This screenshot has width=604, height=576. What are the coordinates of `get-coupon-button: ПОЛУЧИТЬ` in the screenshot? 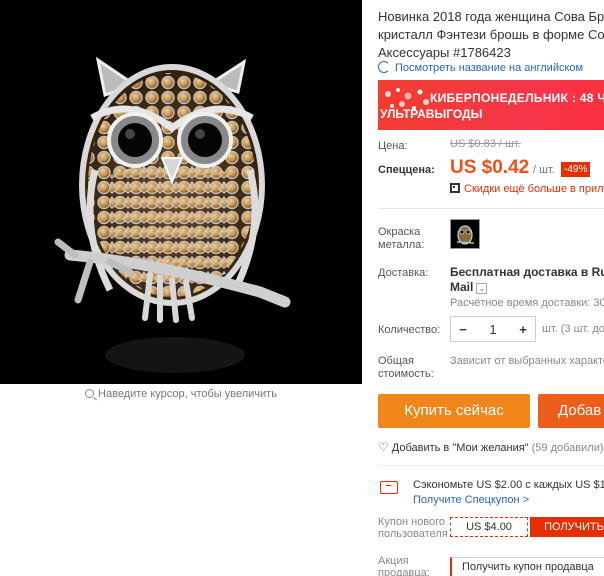 It's located at (567, 527).